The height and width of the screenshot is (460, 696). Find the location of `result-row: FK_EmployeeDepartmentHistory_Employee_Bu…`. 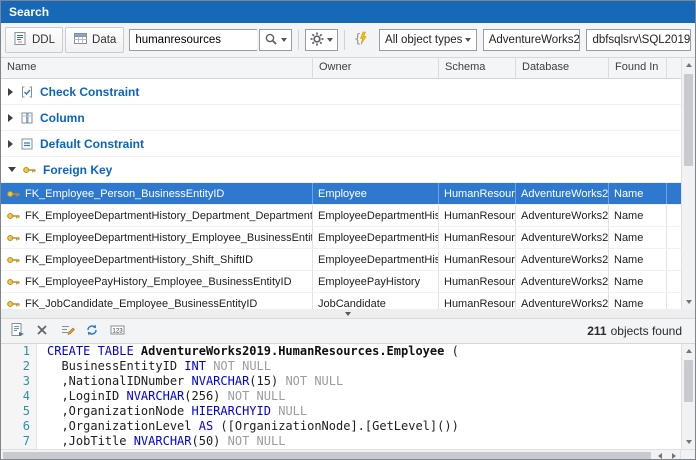

result-row: FK_EmployeeDepartmentHistory_Employee_Bu… is located at coordinates (348, 238).